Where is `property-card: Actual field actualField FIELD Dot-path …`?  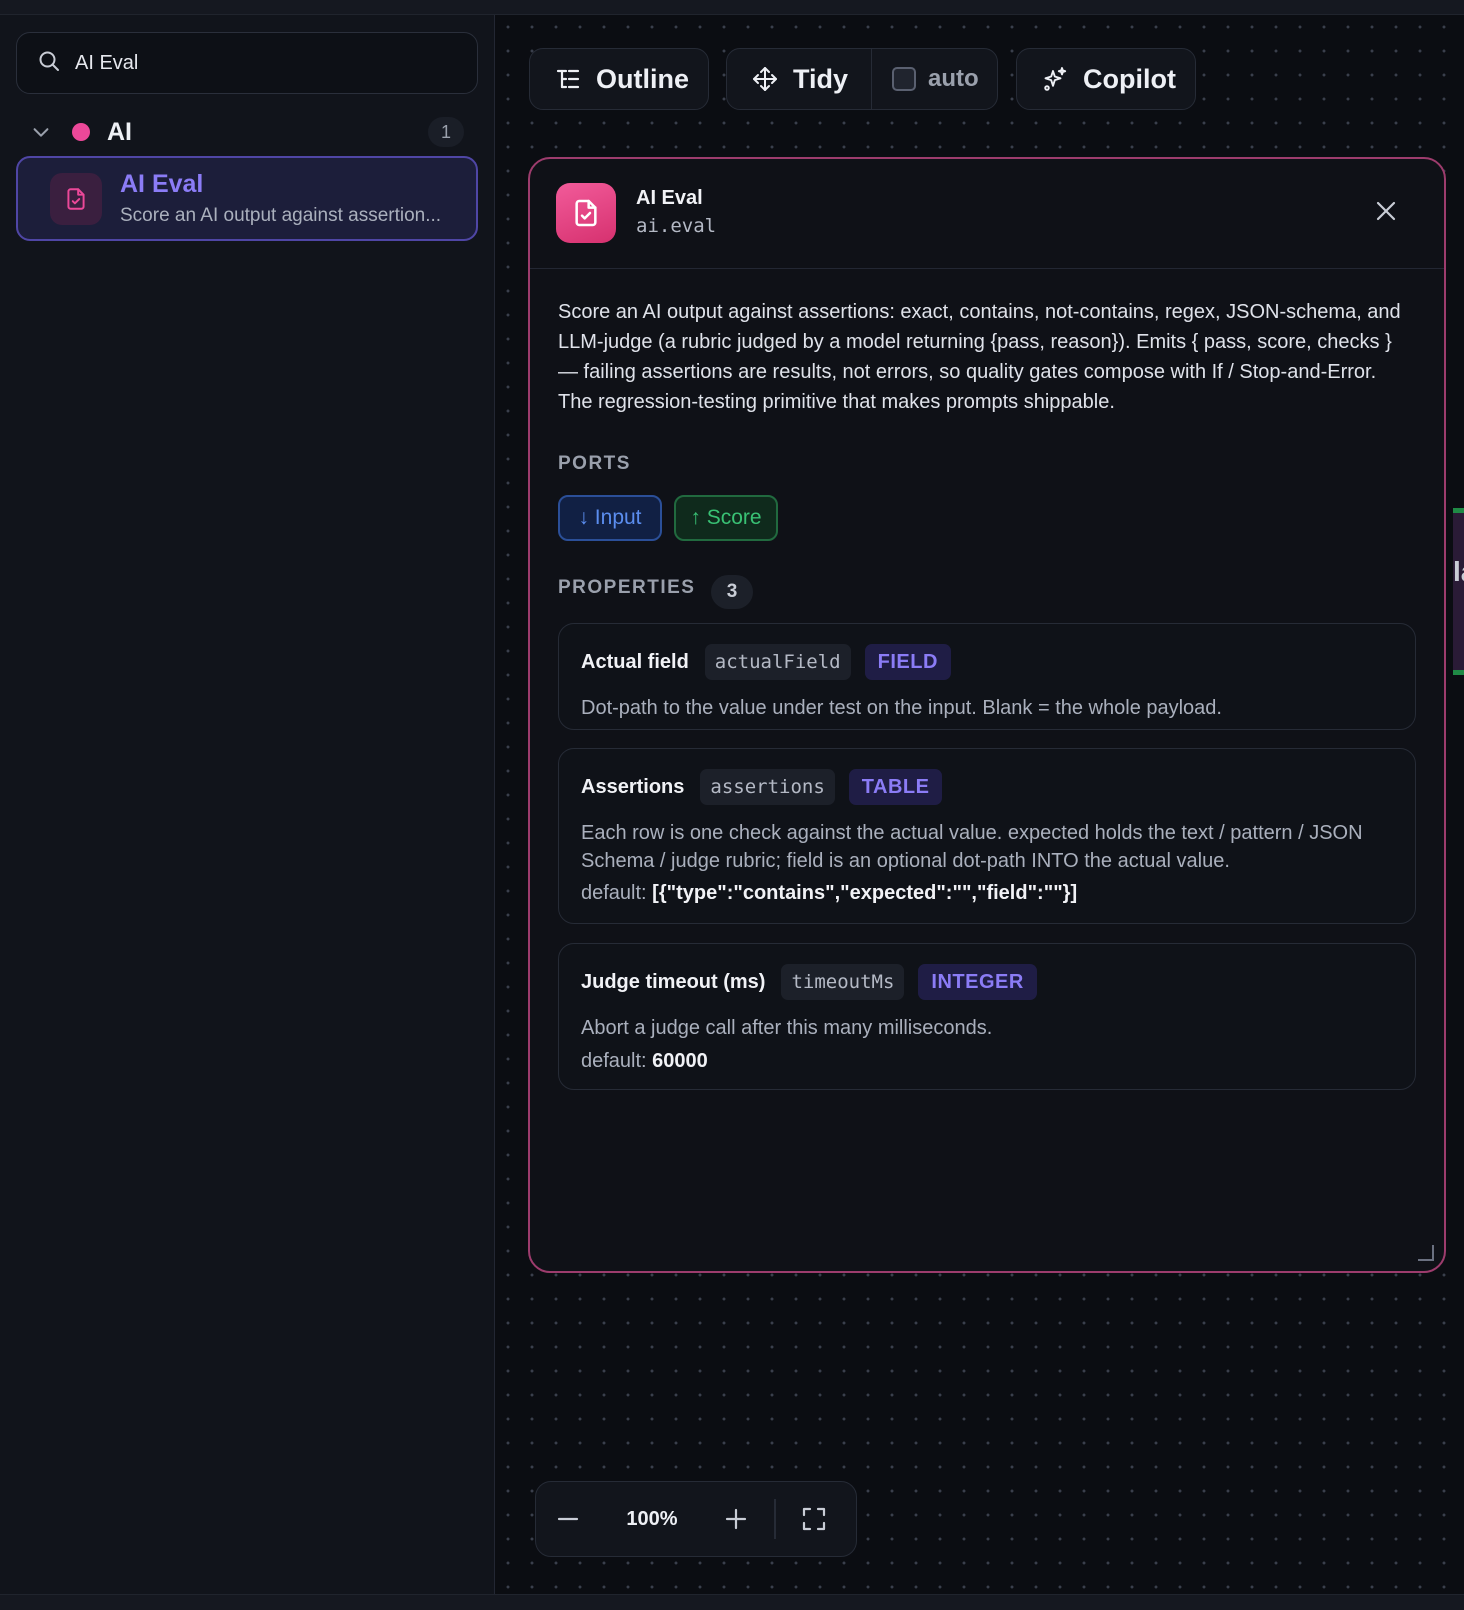 property-card: Actual field actualField FIELD Dot-path … is located at coordinates (987, 676).